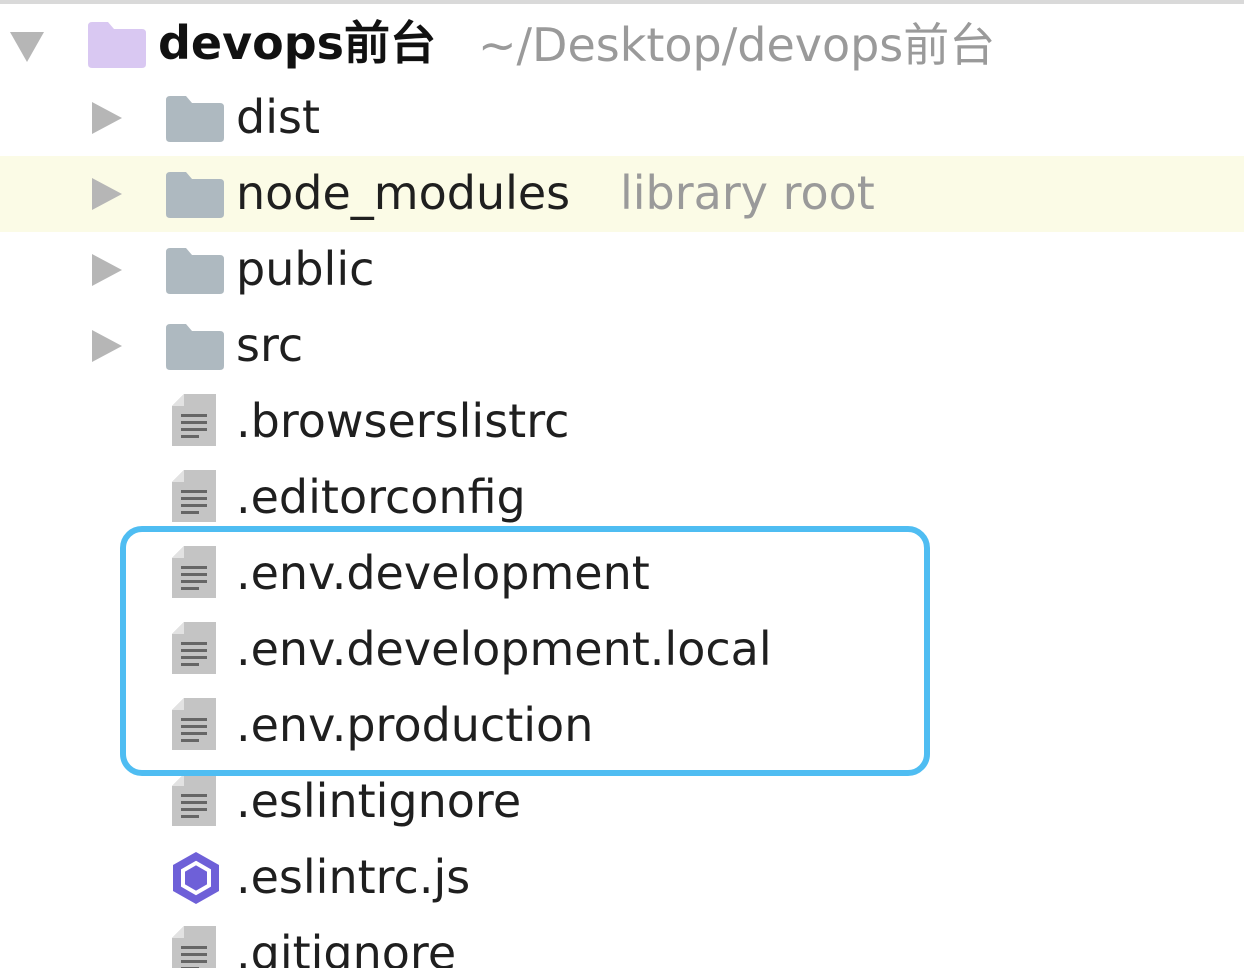  I want to click on tree-row-node-modules: node_modules library root, so click(622, 194).